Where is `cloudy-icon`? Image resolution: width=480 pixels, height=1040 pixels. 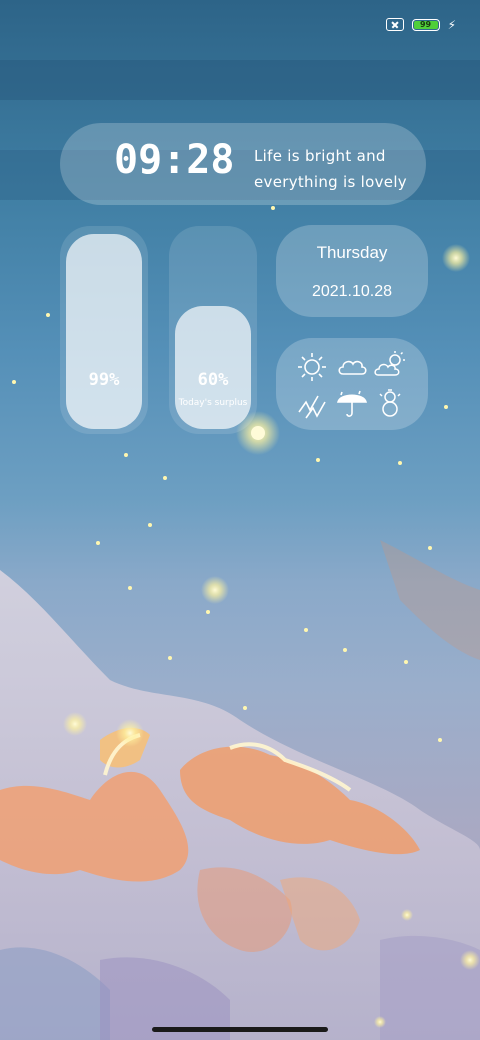 cloudy-icon is located at coordinates (352, 367).